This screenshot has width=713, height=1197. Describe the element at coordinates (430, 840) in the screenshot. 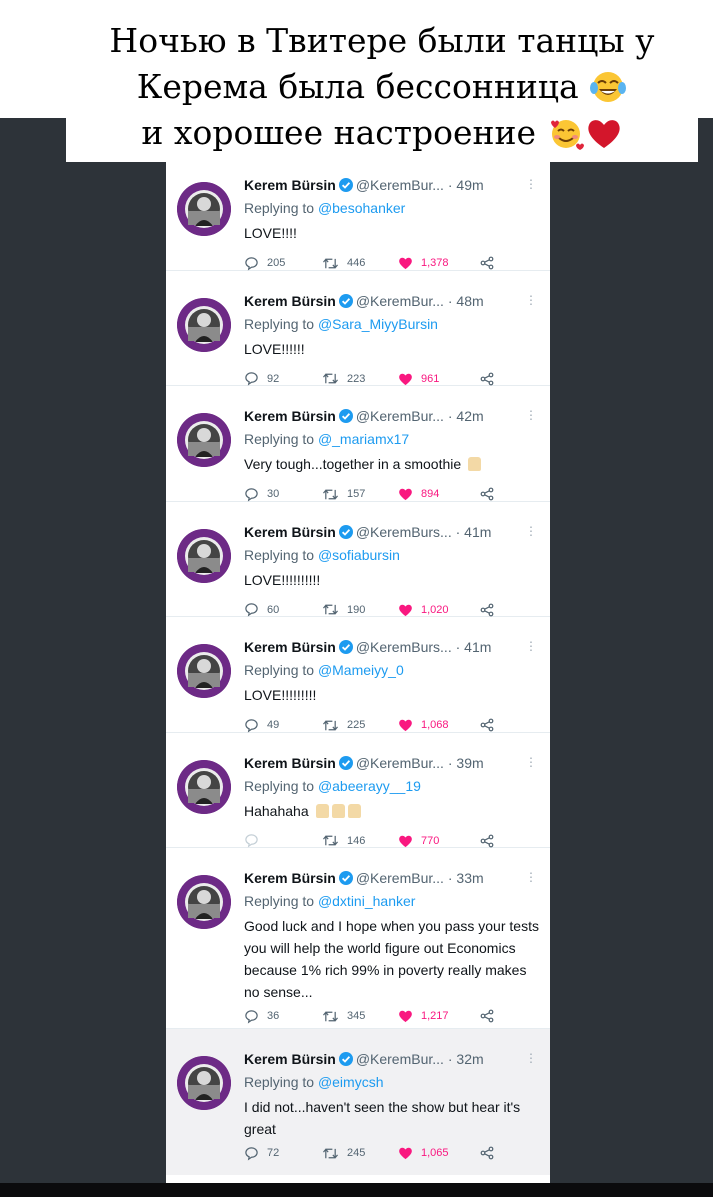

I see `like-count: 770` at that location.